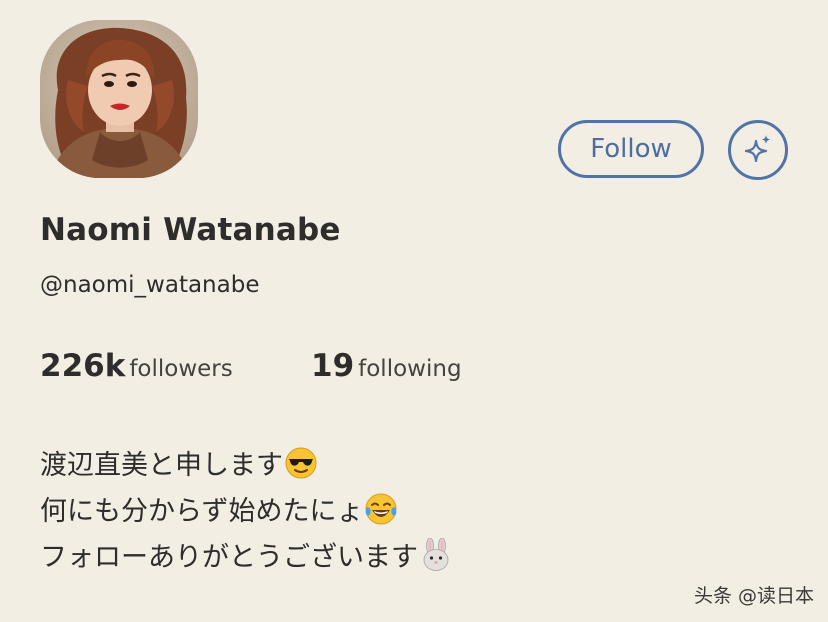 The width and height of the screenshot is (828, 622). Describe the element at coordinates (190, 230) in the screenshot. I see `profile-name: Naomi Watanabe` at that location.